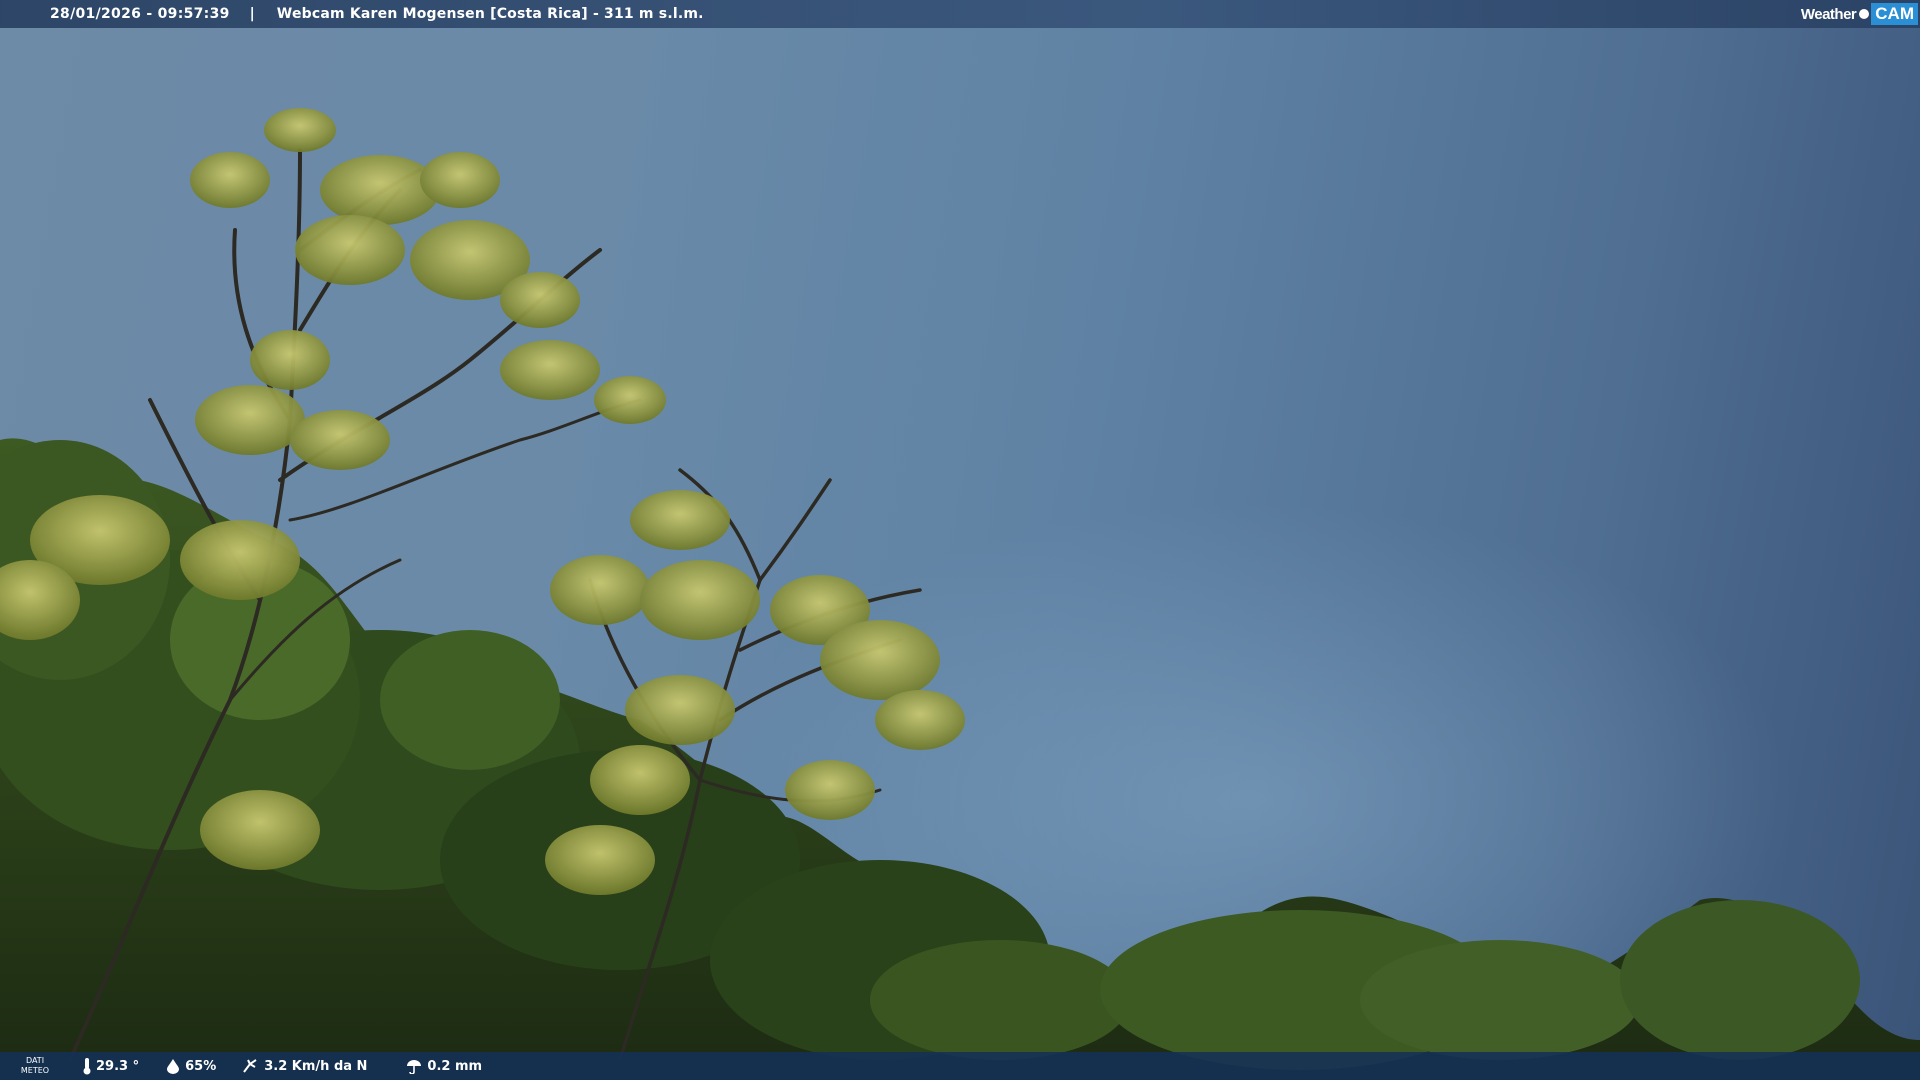  Describe the element at coordinates (1864, 14) in the screenshot. I see `logo-dot-icon` at that location.